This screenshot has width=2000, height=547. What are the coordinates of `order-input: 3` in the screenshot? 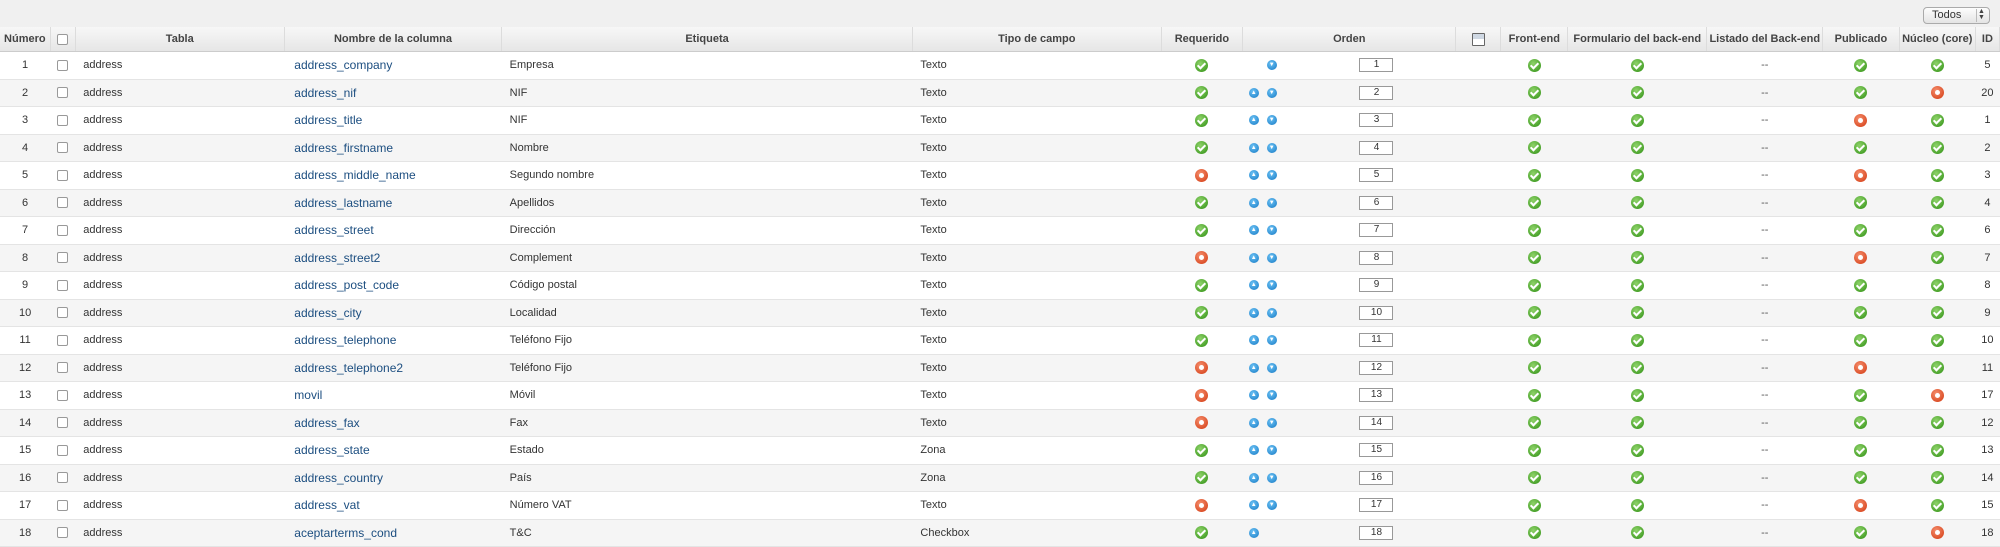 It's located at (1376, 120).